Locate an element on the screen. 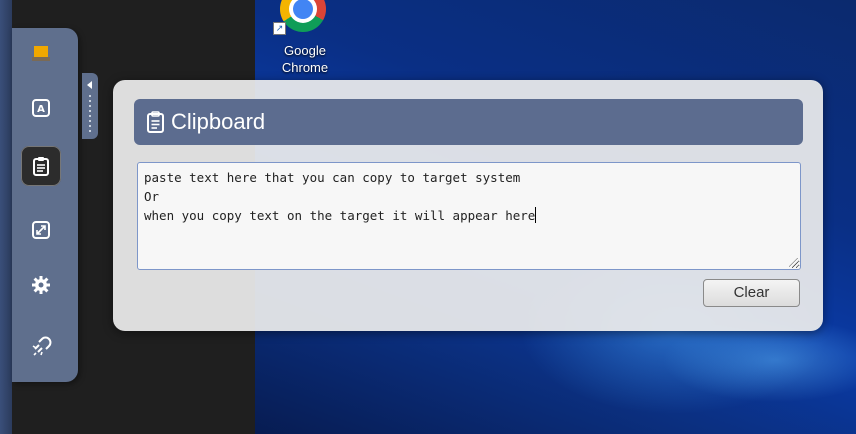  window-edge is located at coordinates (6, 217).